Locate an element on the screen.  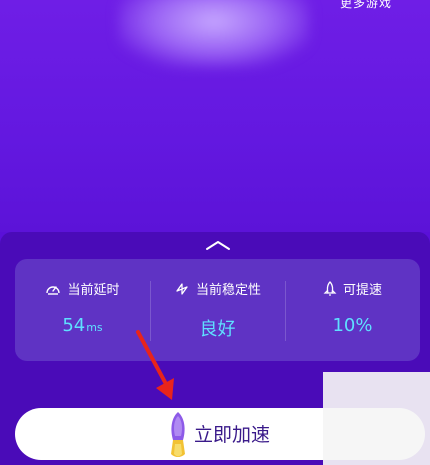
stat-latency: 当前延时 54ms is located at coordinates (82, 310).